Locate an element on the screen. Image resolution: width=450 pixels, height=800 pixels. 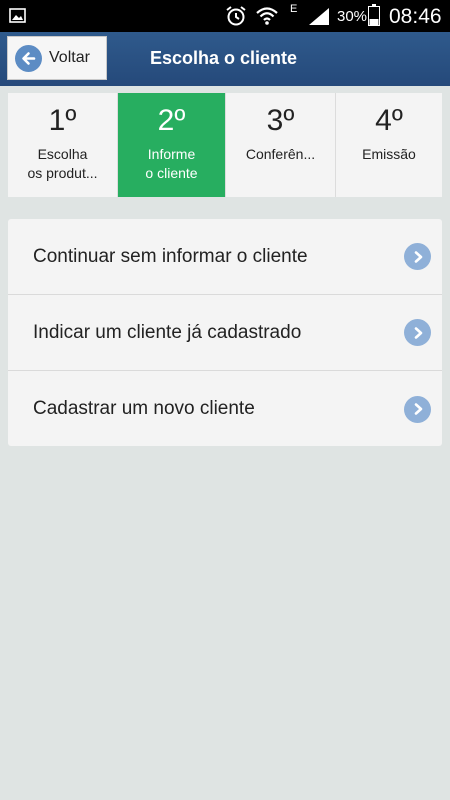
option-label: Indicar um cliente já cadastrado is located at coordinates (167, 332).